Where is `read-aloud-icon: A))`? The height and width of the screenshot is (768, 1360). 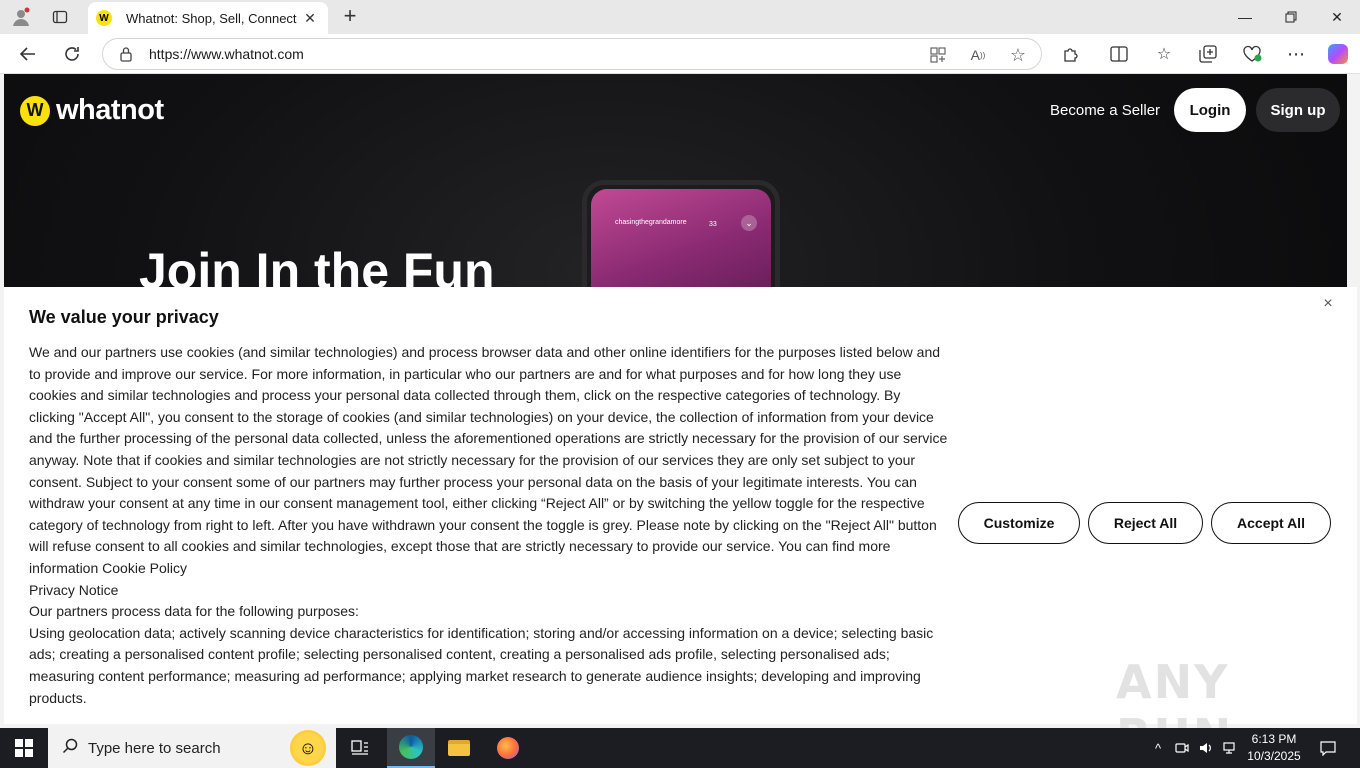 read-aloud-icon: A)) is located at coordinates (978, 55).